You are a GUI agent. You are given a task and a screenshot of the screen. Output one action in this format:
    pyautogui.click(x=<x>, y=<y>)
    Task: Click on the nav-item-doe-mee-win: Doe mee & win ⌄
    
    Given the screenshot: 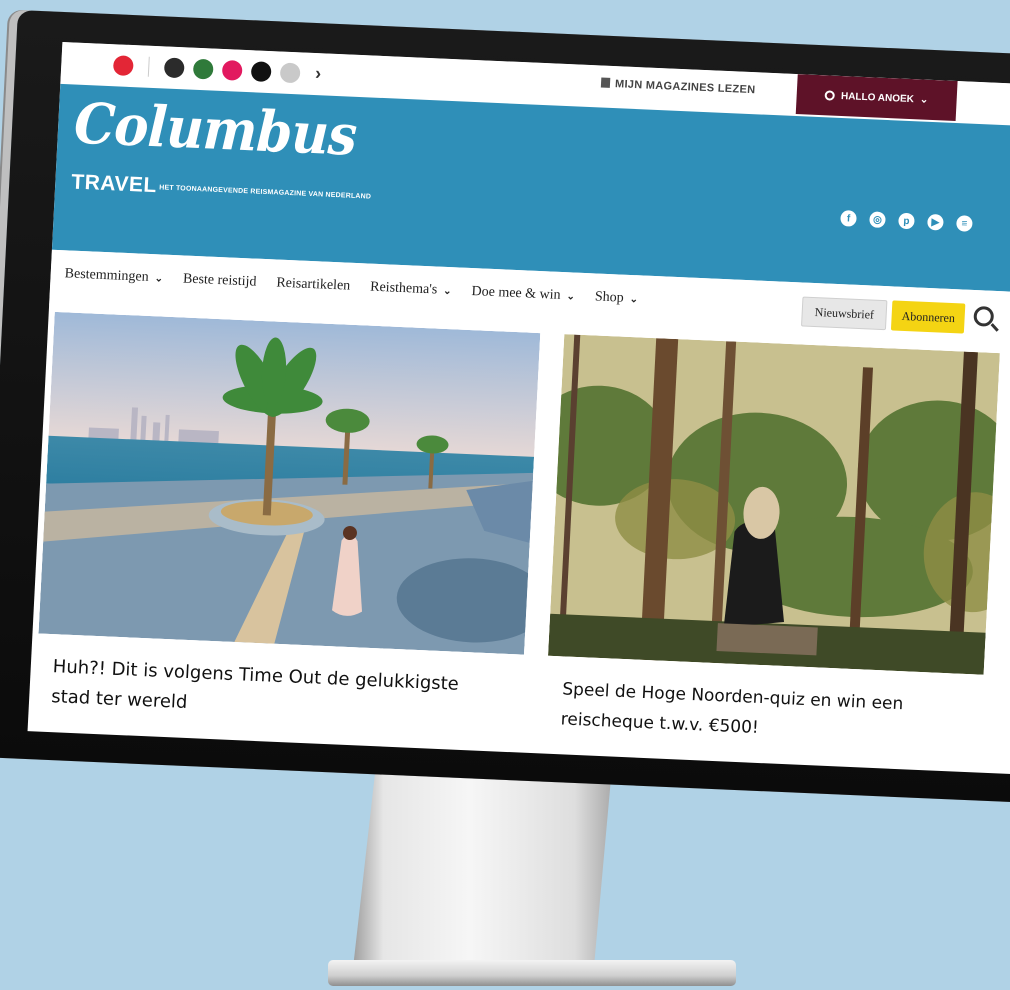 What is the action you would take?
    pyautogui.click(x=523, y=294)
    